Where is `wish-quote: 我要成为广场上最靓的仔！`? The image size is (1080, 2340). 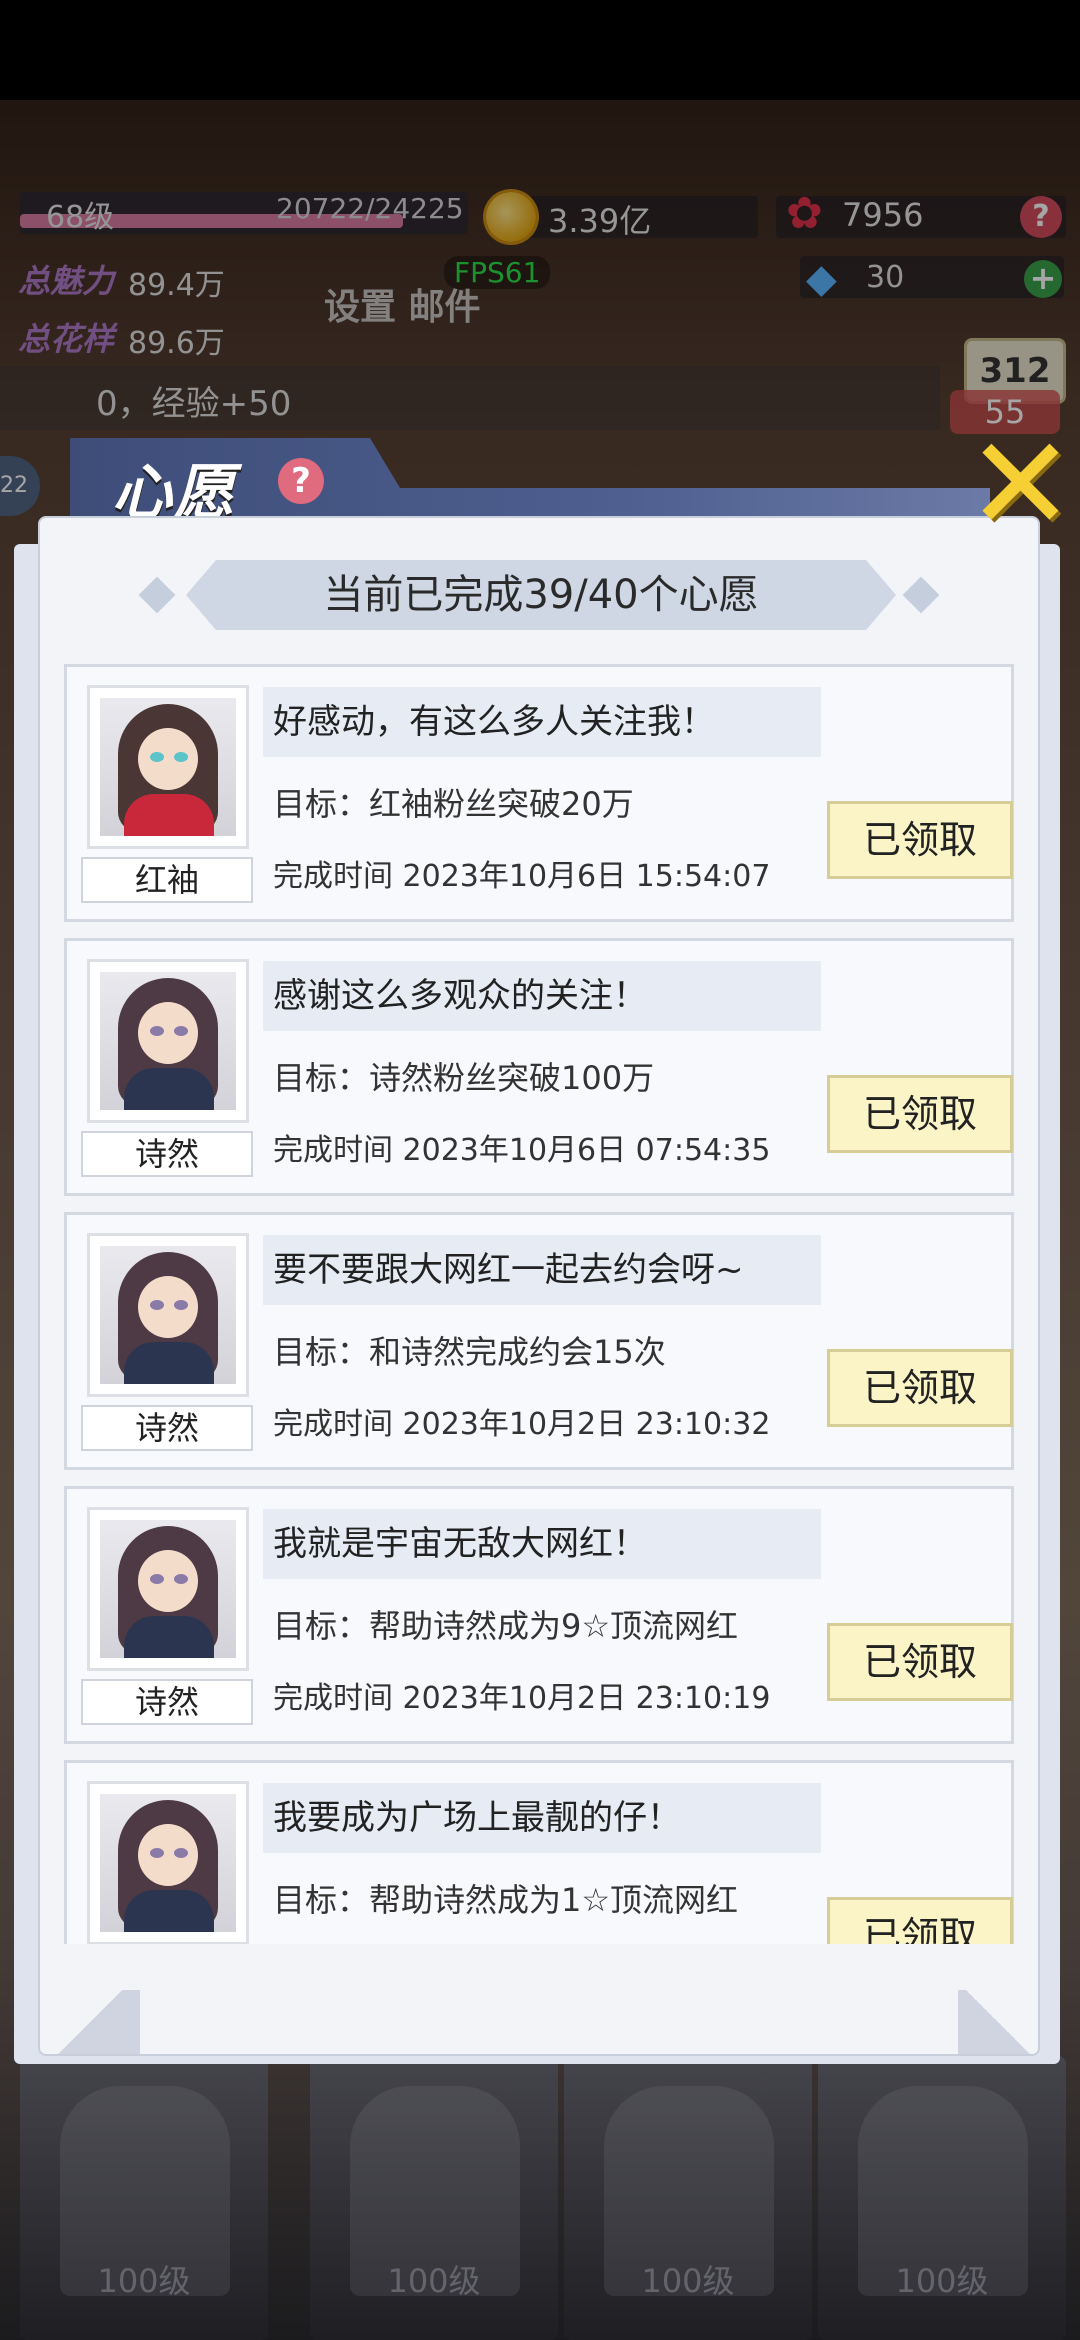
wish-quote: 我要成为广场上最靓的仔！ is located at coordinates (542, 1818).